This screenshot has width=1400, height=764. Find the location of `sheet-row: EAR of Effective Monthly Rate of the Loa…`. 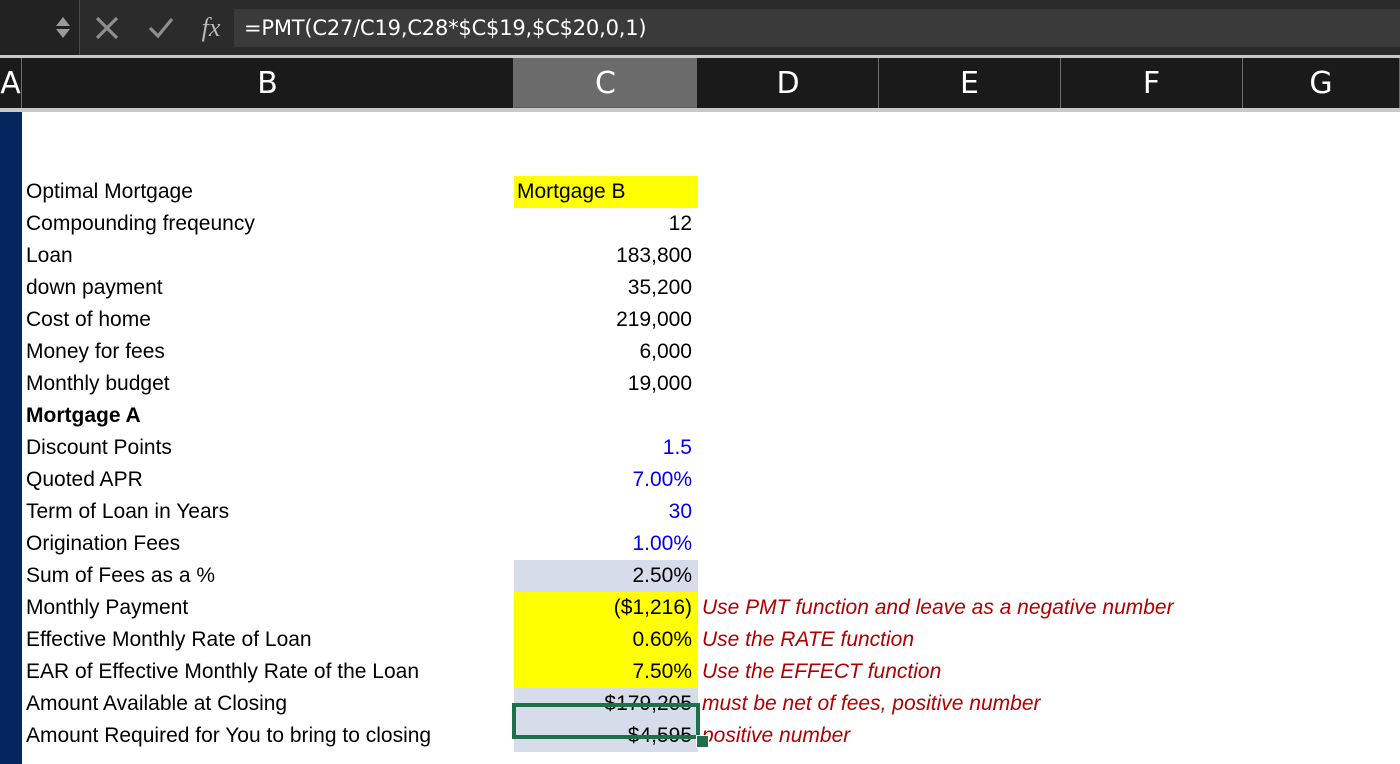

sheet-row: EAR of Effective Monthly Rate of the Loa… is located at coordinates (700, 672).